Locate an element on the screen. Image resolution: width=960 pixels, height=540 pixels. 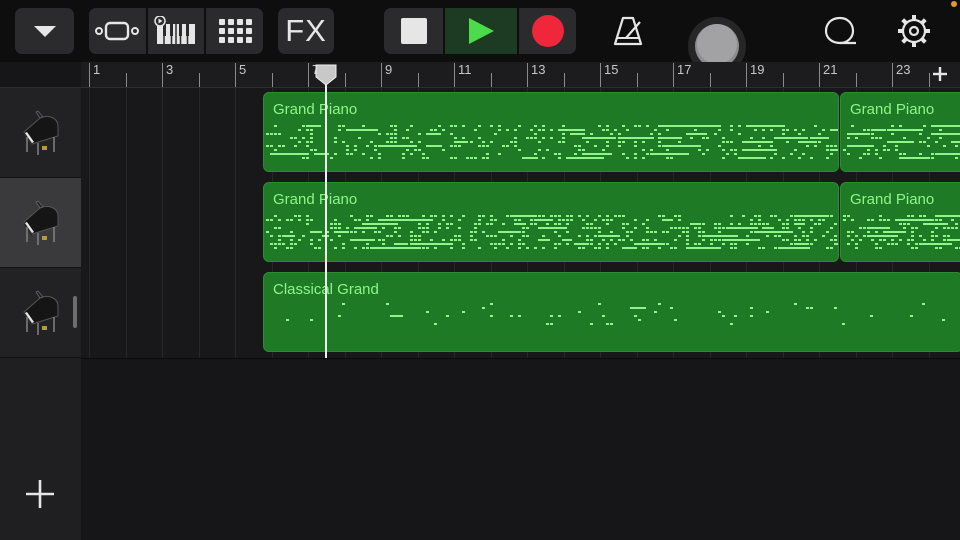
record-icon is located at coordinates (547, 31).